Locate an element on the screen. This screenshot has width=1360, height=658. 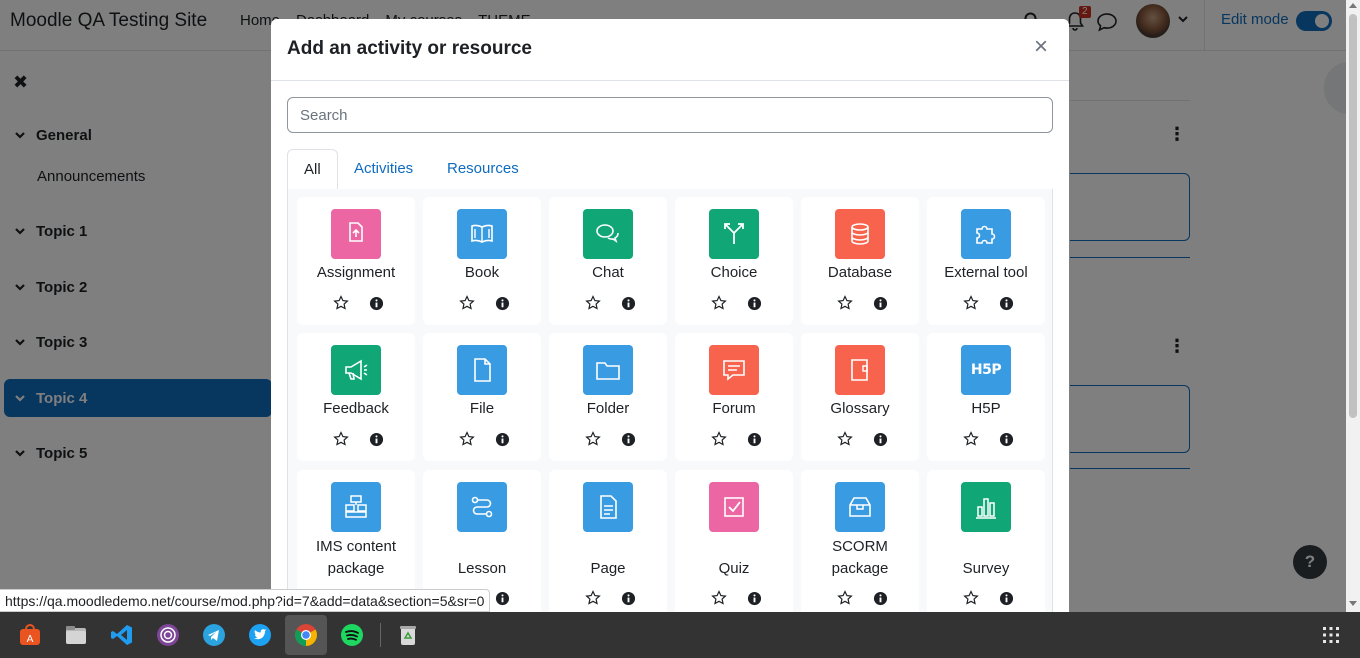
activity-name: External tool is located at coordinates (986, 273).